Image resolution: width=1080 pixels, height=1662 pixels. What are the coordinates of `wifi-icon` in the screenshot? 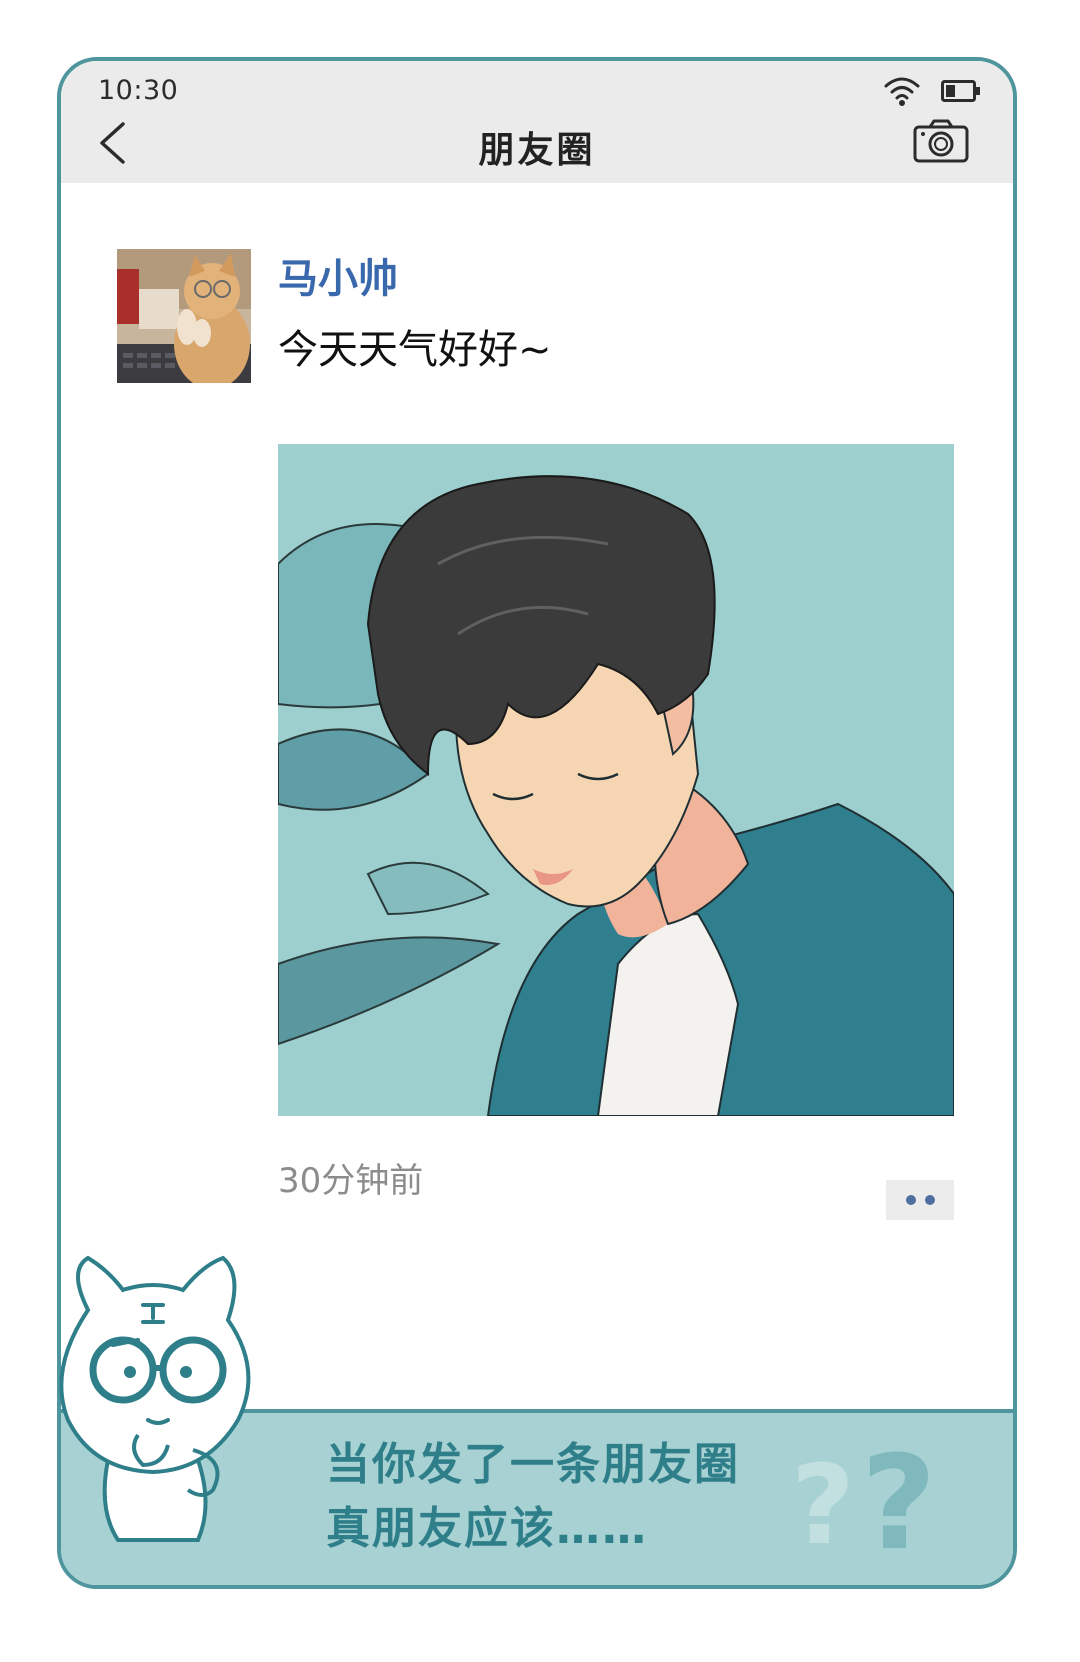 It's located at (902, 91).